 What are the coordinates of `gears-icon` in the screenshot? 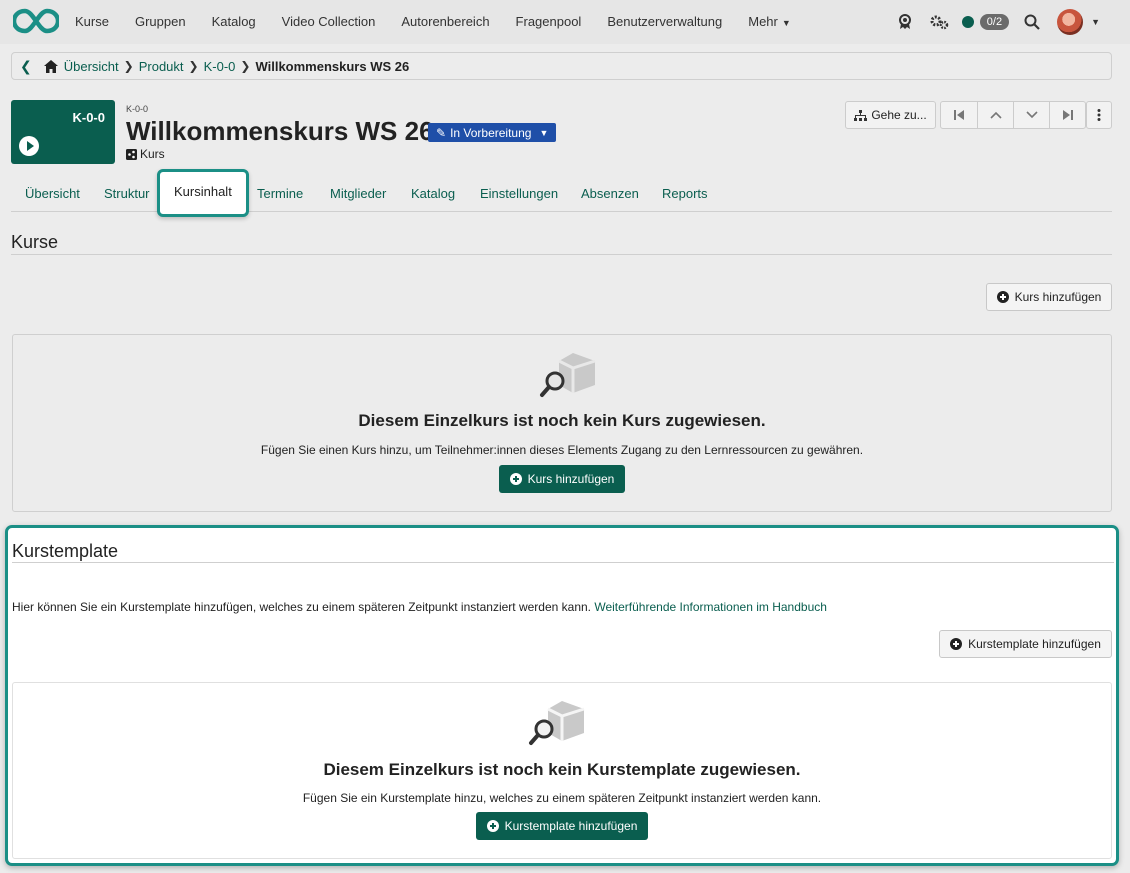 It's located at (939, 22).